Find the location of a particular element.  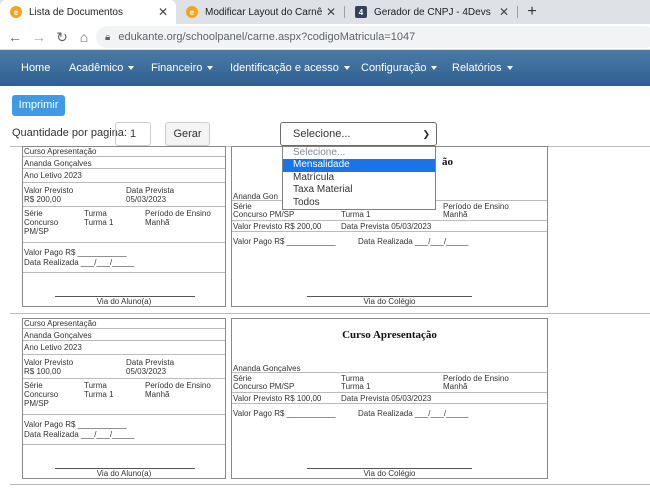

nav-identificacao-label: Identificação e acesso is located at coordinates (284, 68).